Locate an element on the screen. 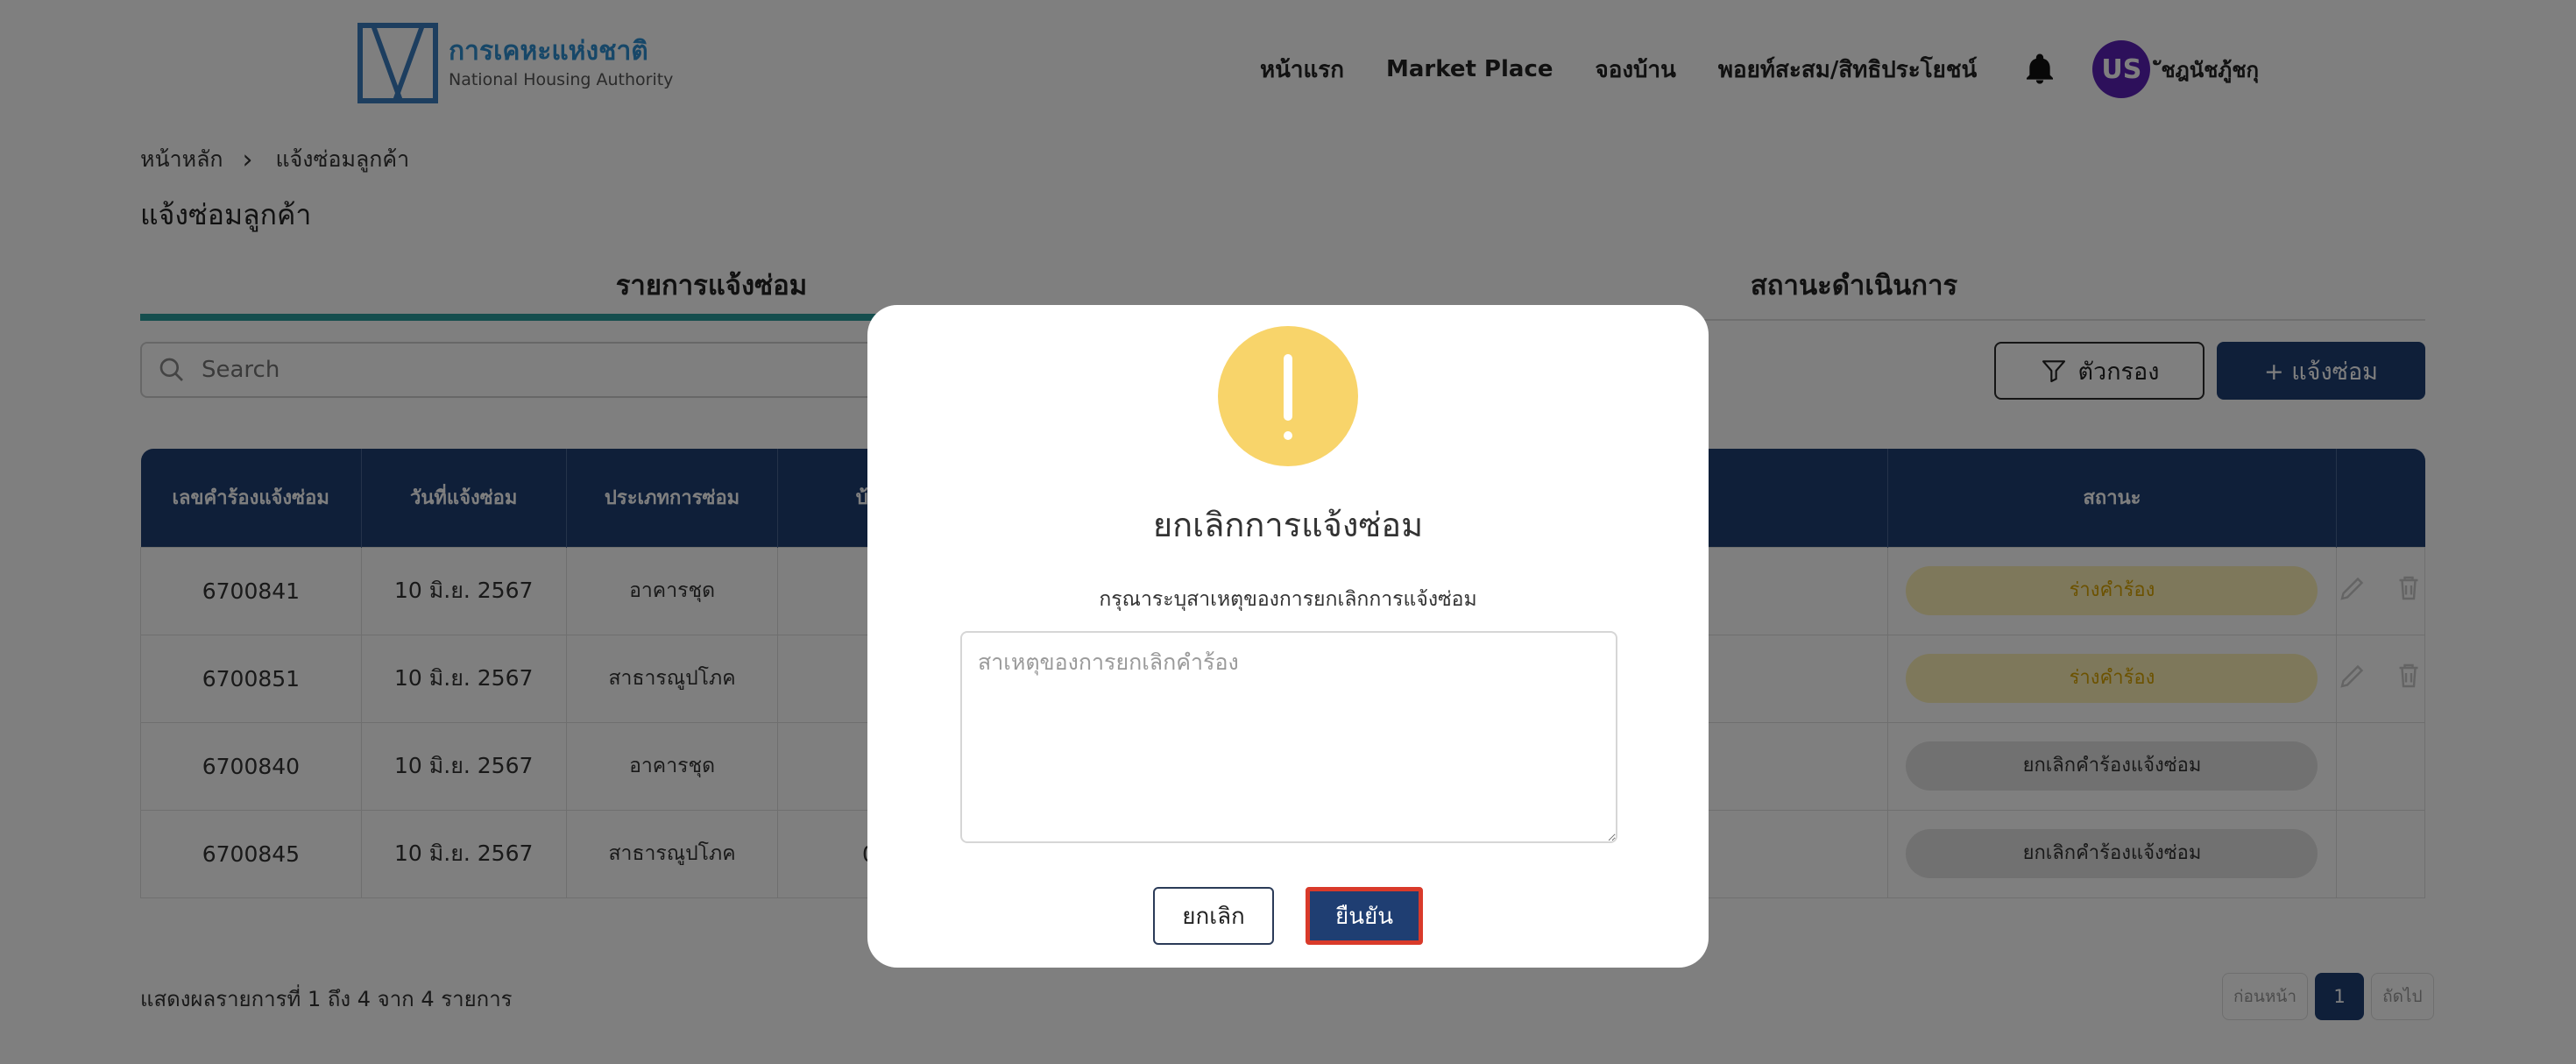 The width and height of the screenshot is (2576, 1064). confirm-button: ยืนยัน is located at coordinates (1364, 916).